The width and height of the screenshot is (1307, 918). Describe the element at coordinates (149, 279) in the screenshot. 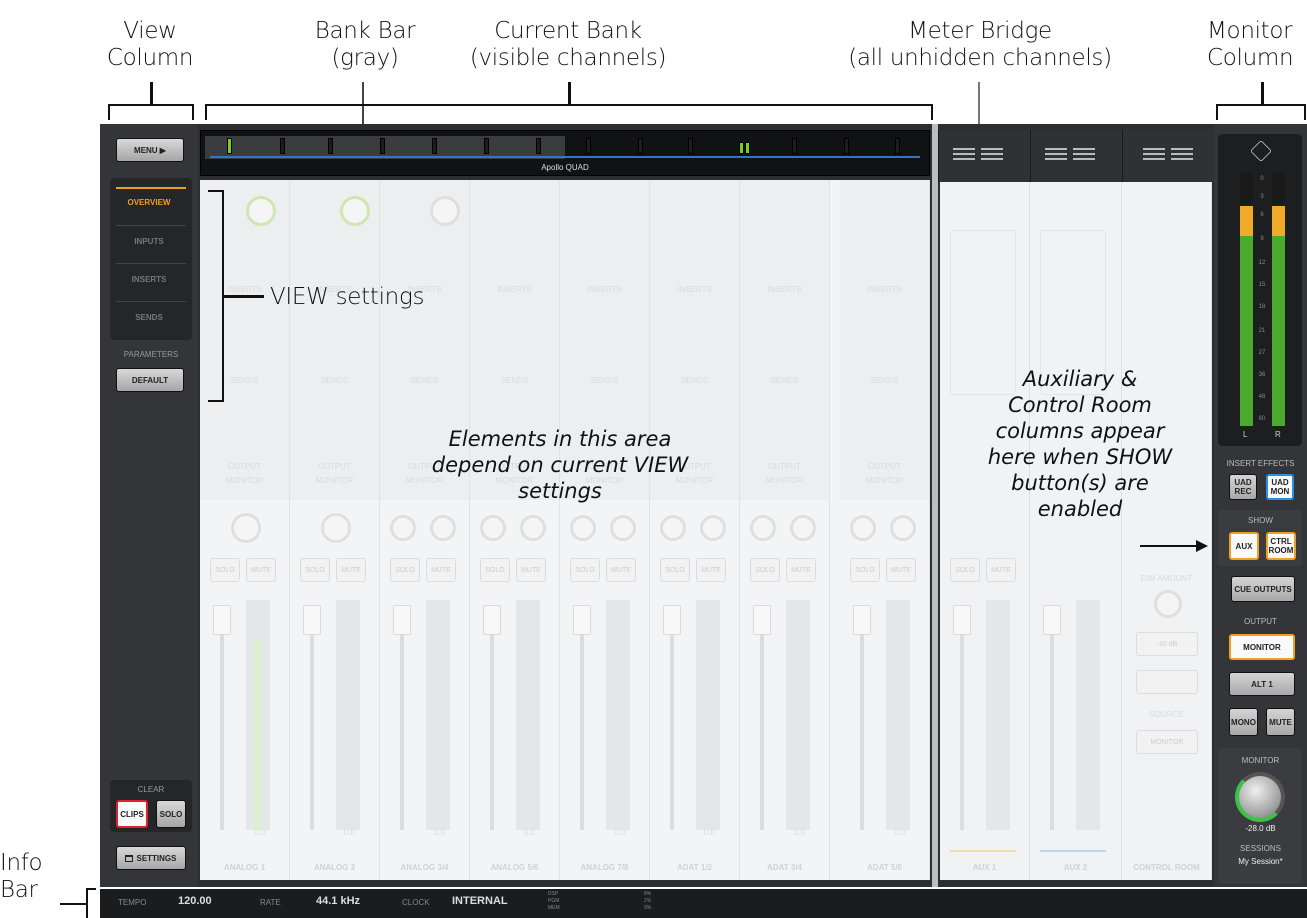

I see `tab-inserts: INSERTS` at that location.